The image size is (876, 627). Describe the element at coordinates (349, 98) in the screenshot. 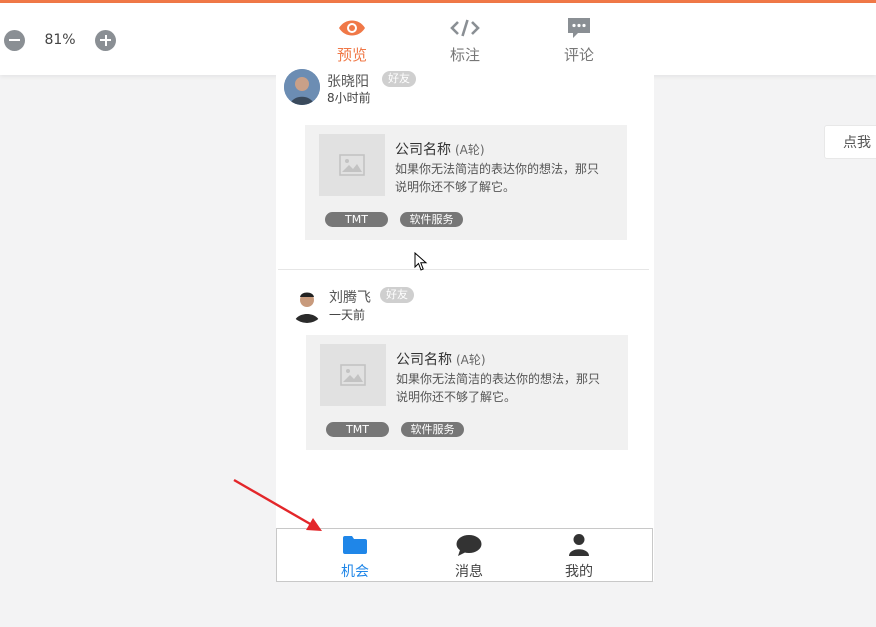

I see `post-time: 8小时前` at that location.